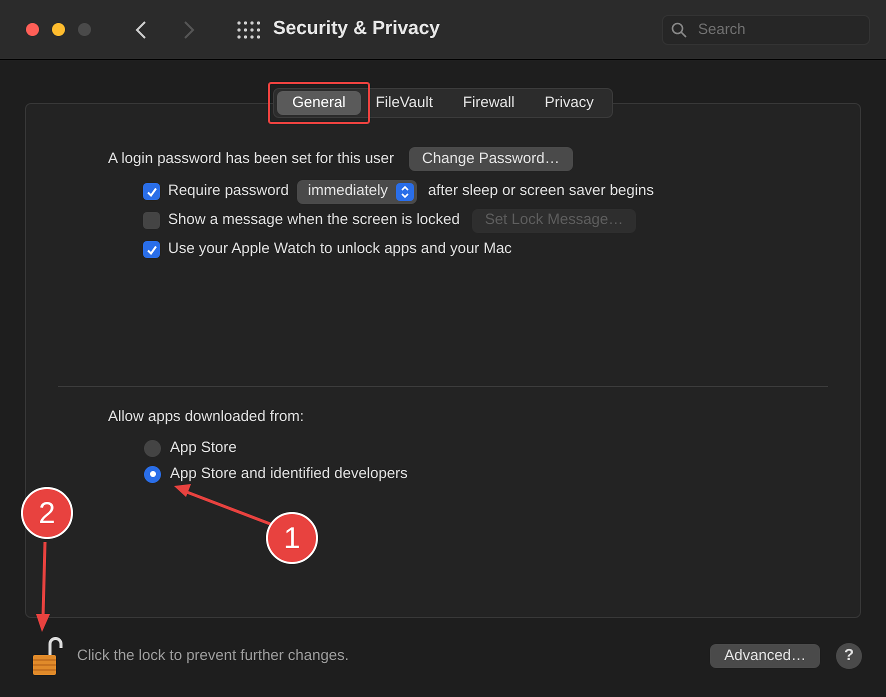  What do you see at coordinates (405, 191) in the screenshot?
I see `stepper-icon` at bounding box center [405, 191].